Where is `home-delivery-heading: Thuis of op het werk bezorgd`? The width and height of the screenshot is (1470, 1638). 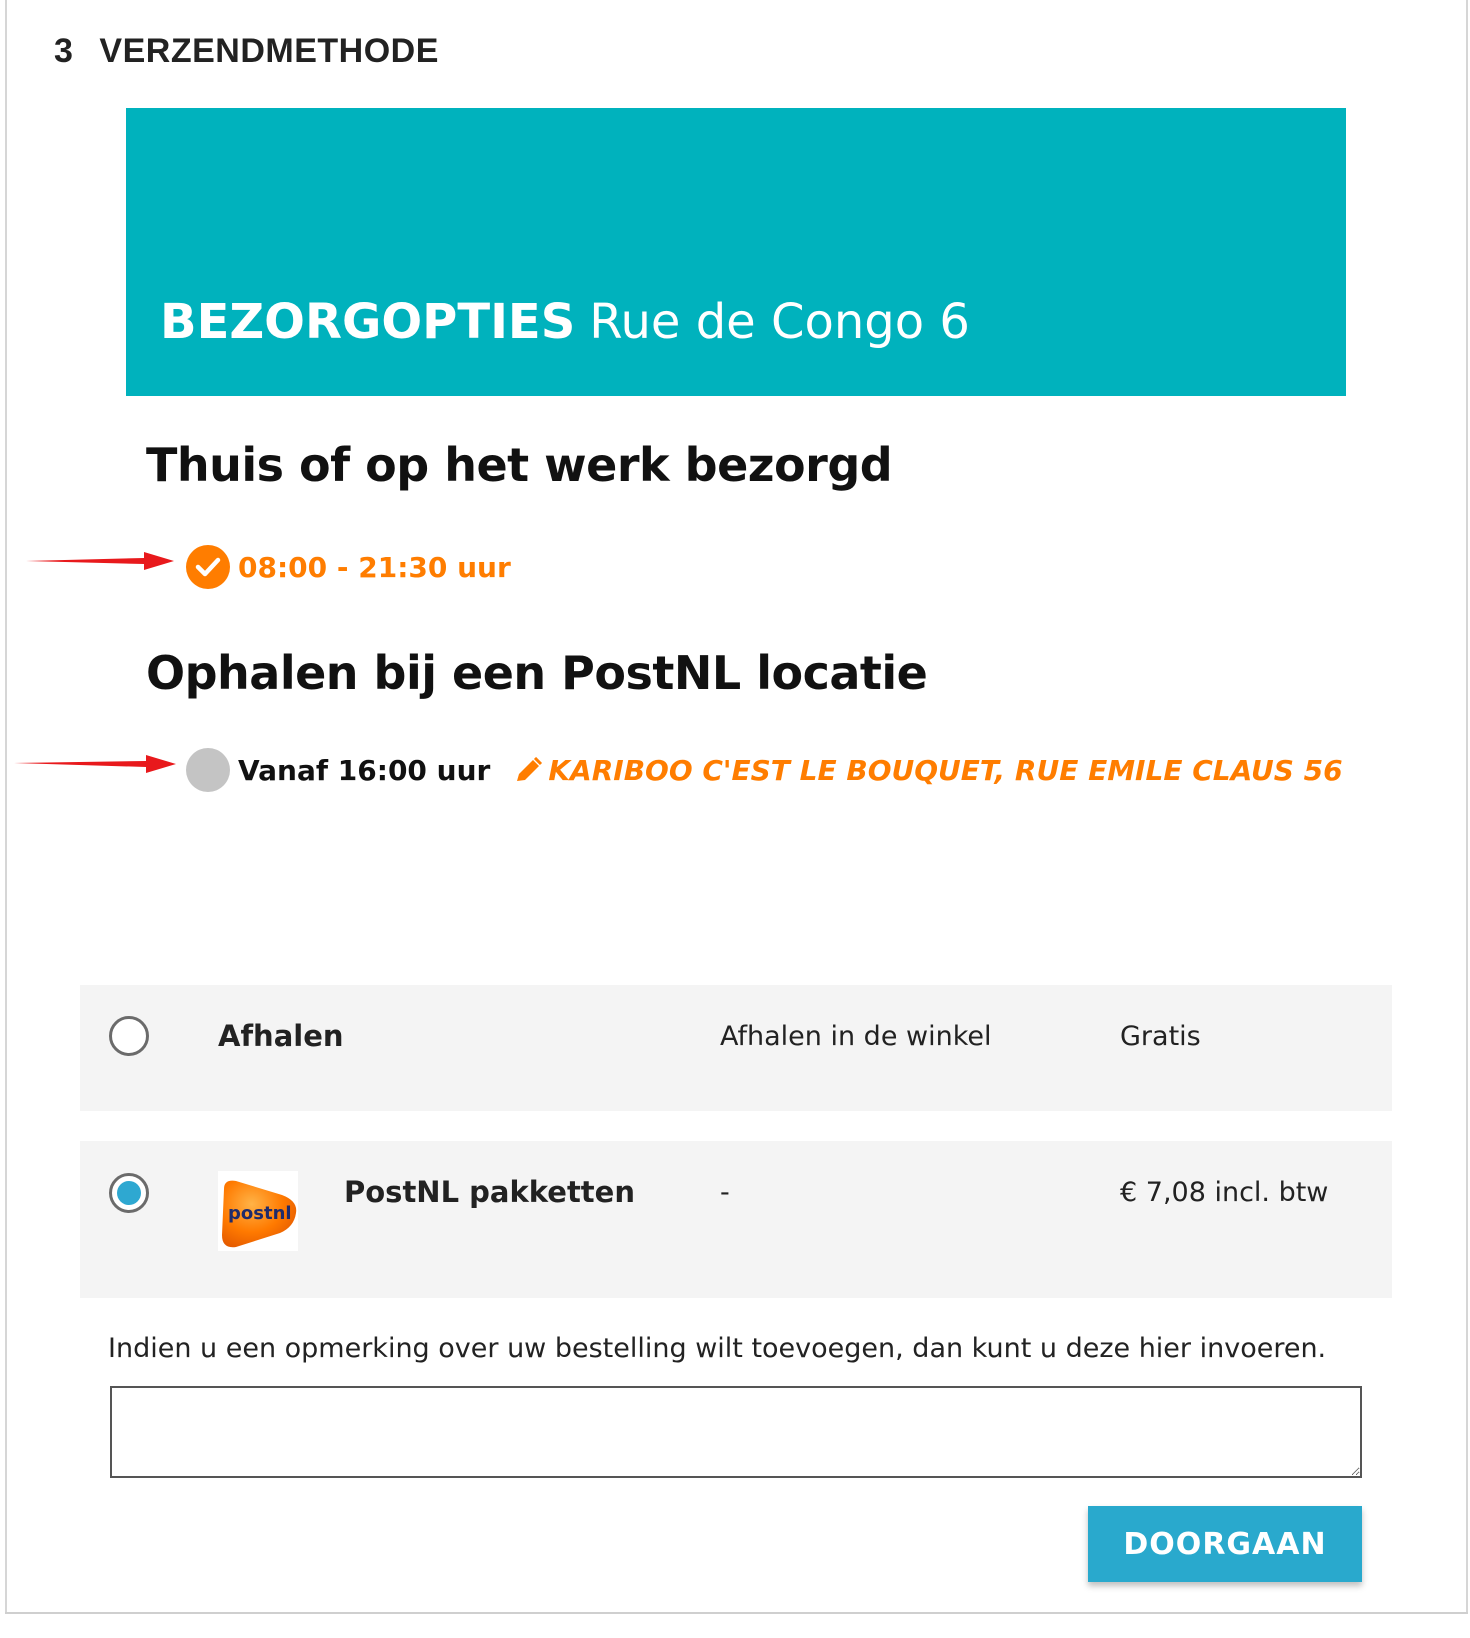 home-delivery-heading: Thuis of op het werk bezorgd is located at coordinates (519, 465).